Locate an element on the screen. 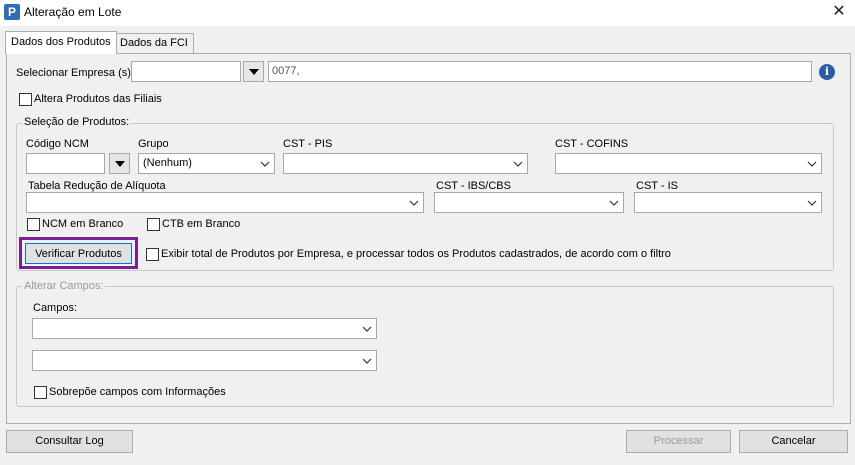  empresa-dropdown-button is located at coordinates (253, 71).